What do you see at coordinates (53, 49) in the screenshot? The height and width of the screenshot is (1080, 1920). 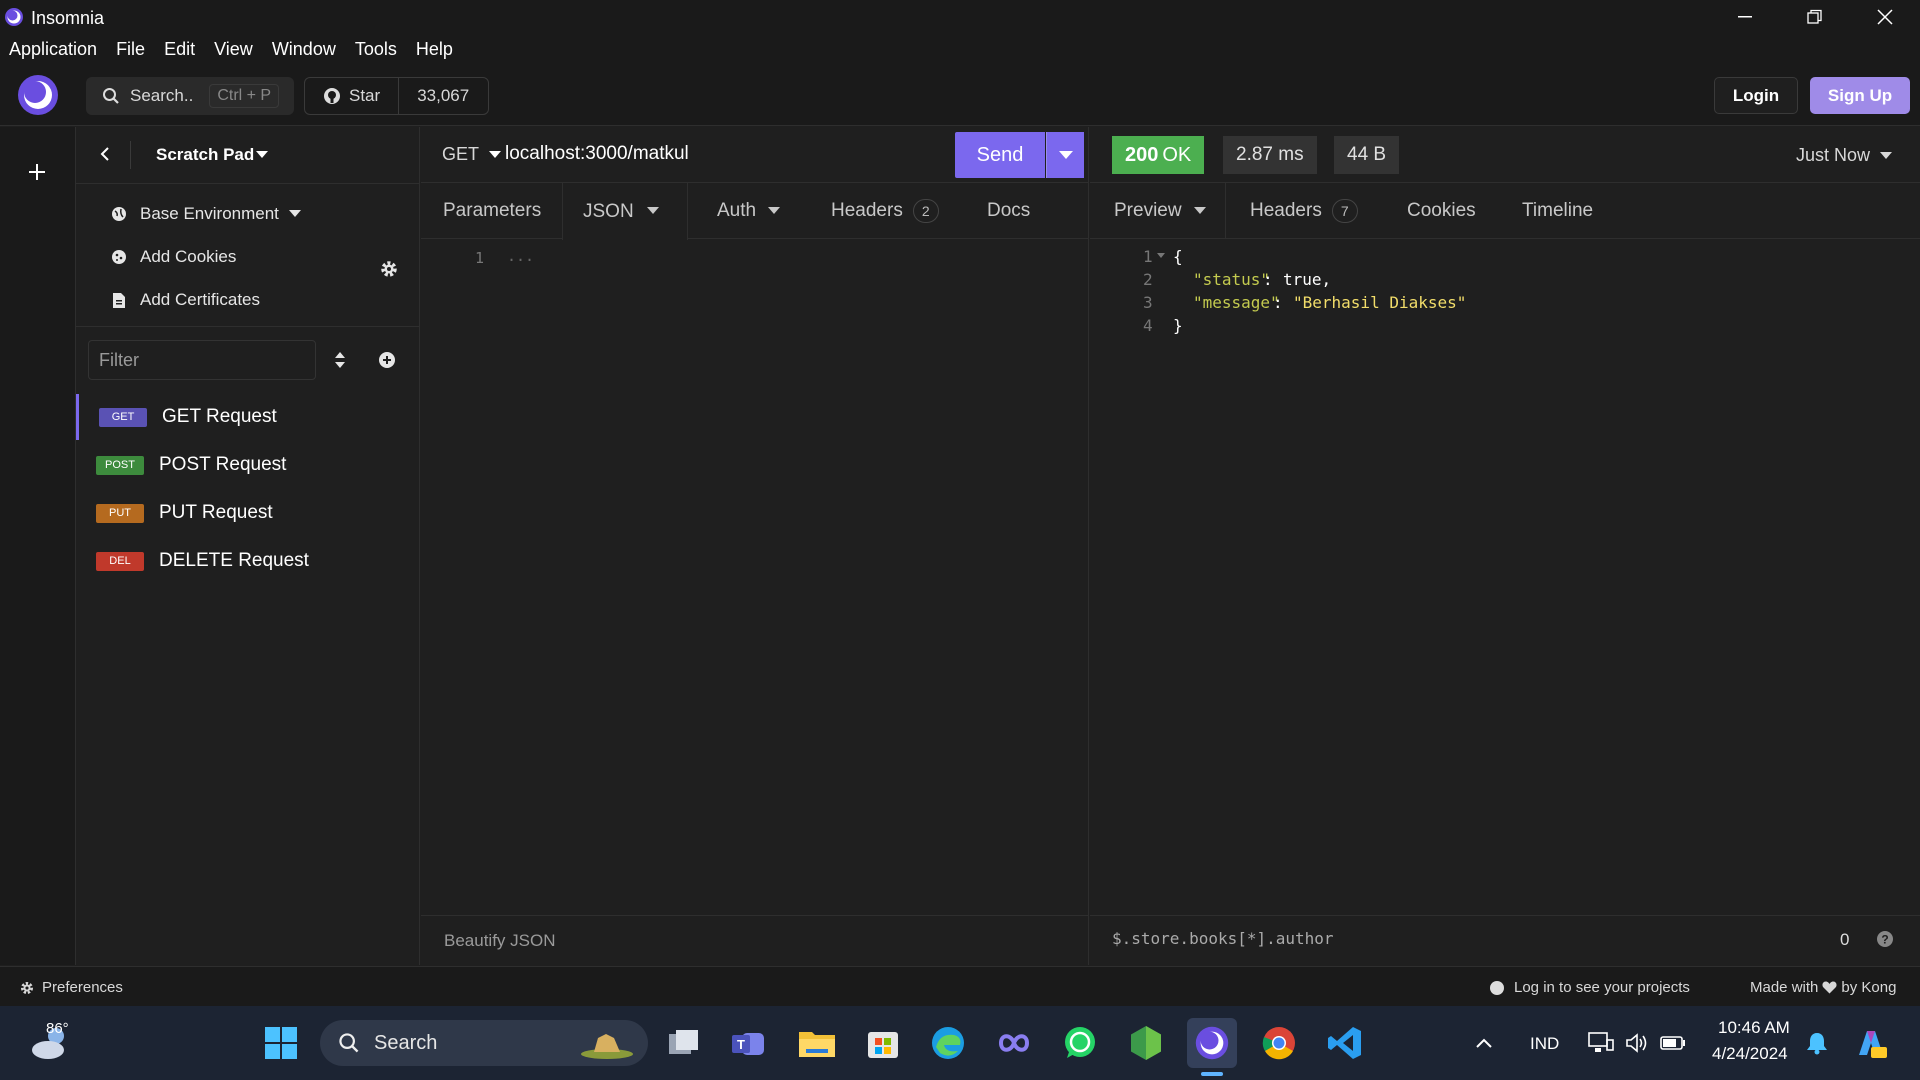 I see `menu-application: Application` at bounding box center [53, 49].